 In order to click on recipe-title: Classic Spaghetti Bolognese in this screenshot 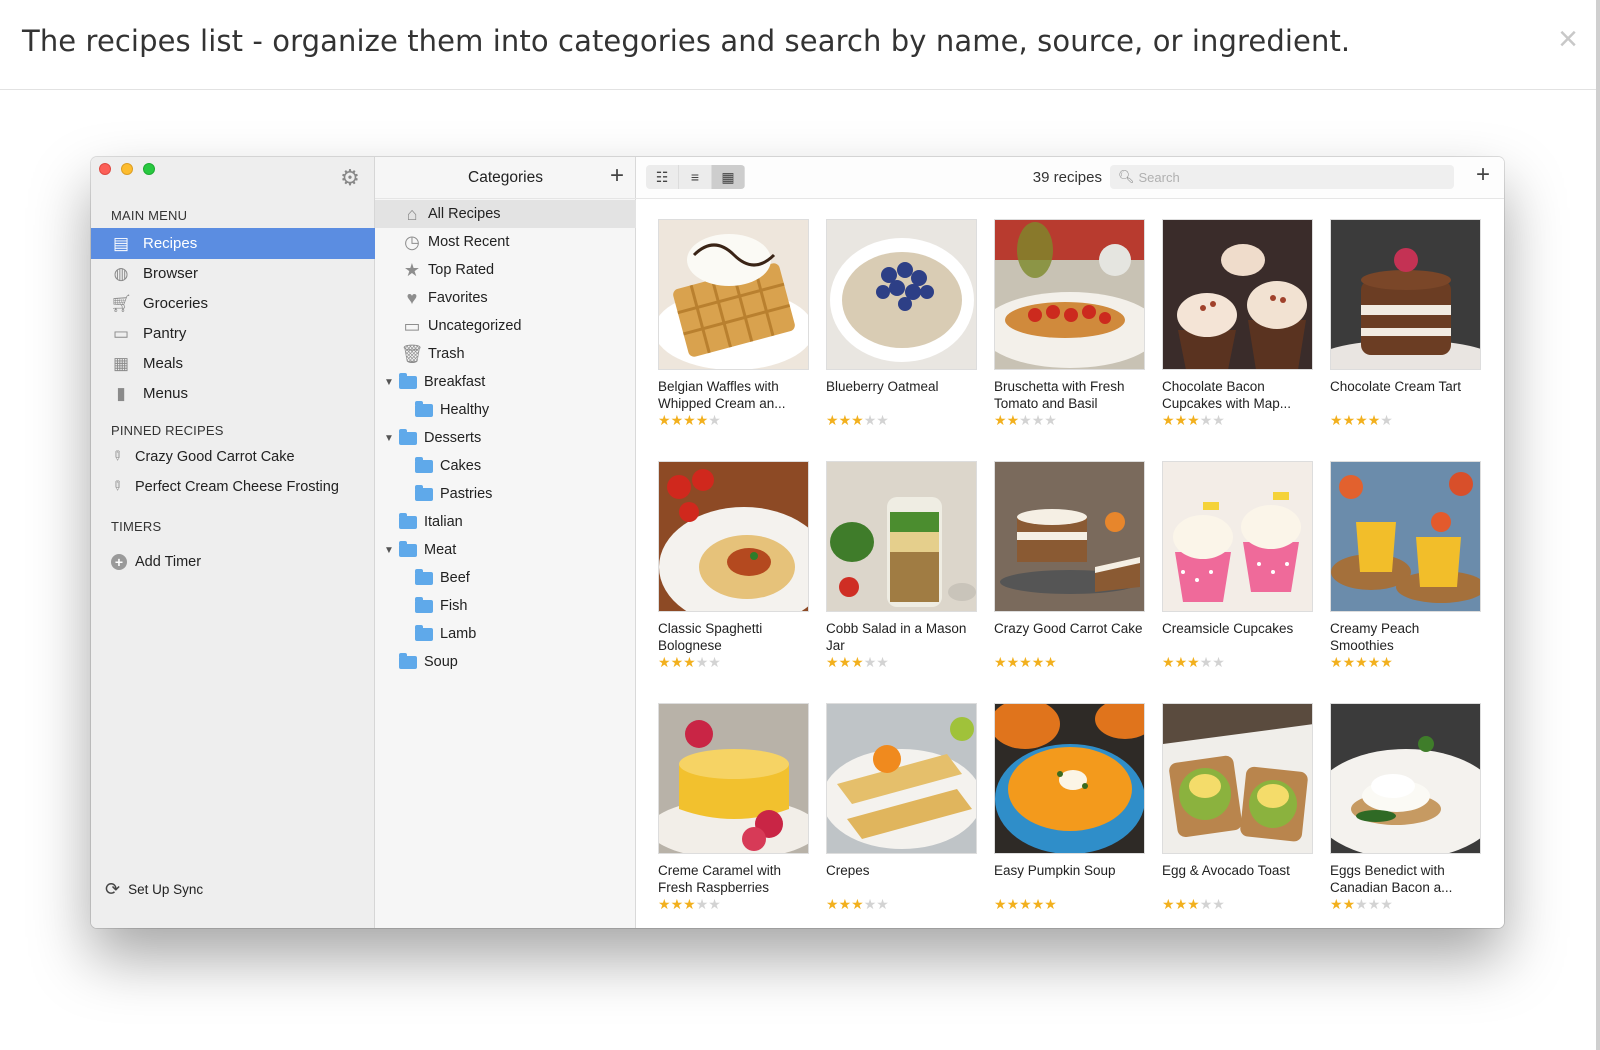, I will do `click(710, 637)`.